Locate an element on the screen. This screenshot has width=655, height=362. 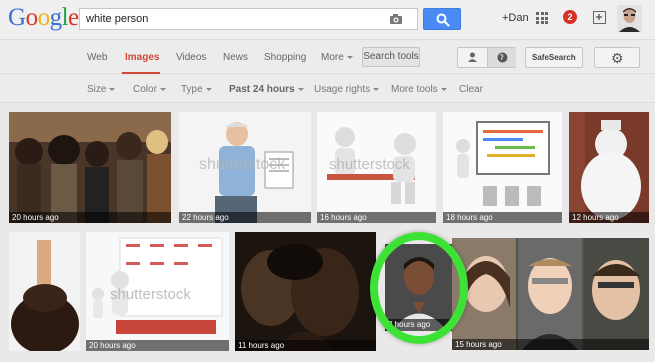
image-result: 11 hours ago is located at coordinates (305, 291).